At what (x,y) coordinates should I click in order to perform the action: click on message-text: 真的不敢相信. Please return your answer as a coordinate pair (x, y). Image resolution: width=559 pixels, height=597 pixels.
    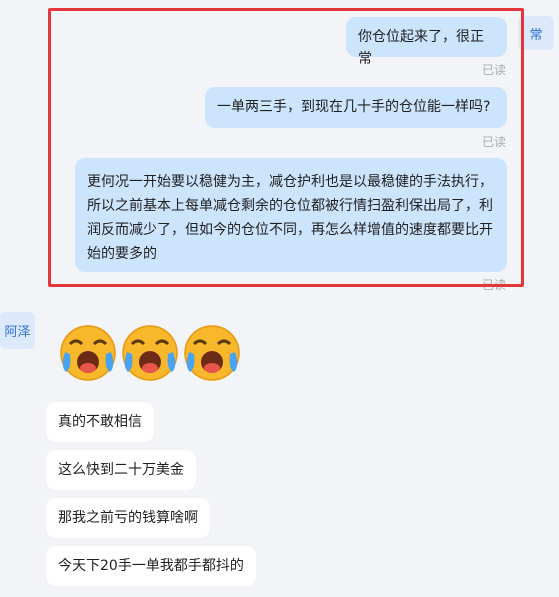
    Looking at the image, I should click on (100, 422).